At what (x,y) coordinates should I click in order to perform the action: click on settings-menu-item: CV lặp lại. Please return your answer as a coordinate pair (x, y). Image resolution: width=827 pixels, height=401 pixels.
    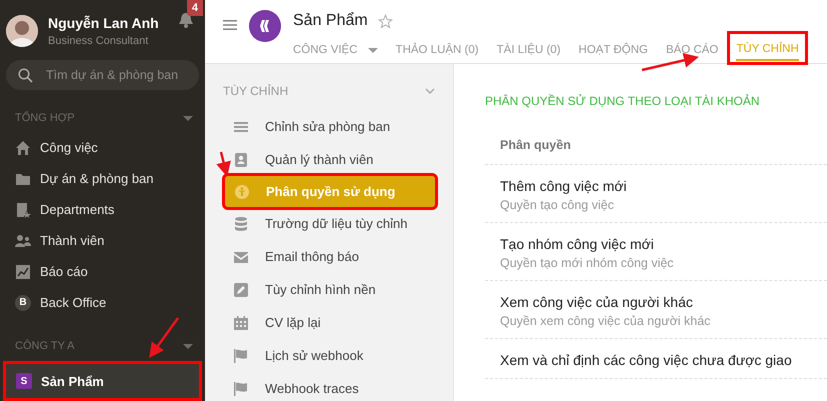
    Looking at the image, I should click on (329, 322).